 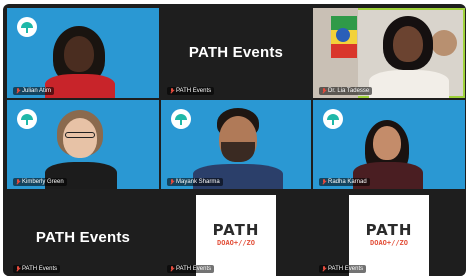 I want to click on participant-tile-path-events-2: PATH Events PATH Events, so click(x=83, y=233).